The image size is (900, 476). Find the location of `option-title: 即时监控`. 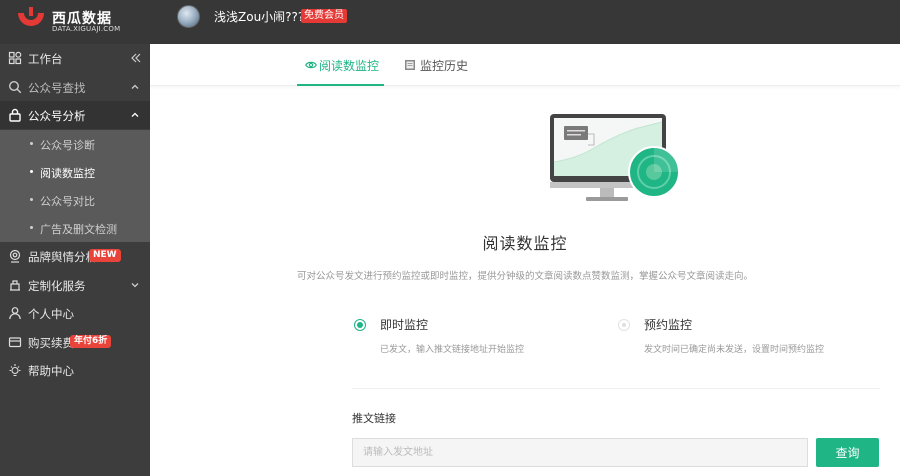

option-title: 即时监控 is located at coordinates (404, 325).